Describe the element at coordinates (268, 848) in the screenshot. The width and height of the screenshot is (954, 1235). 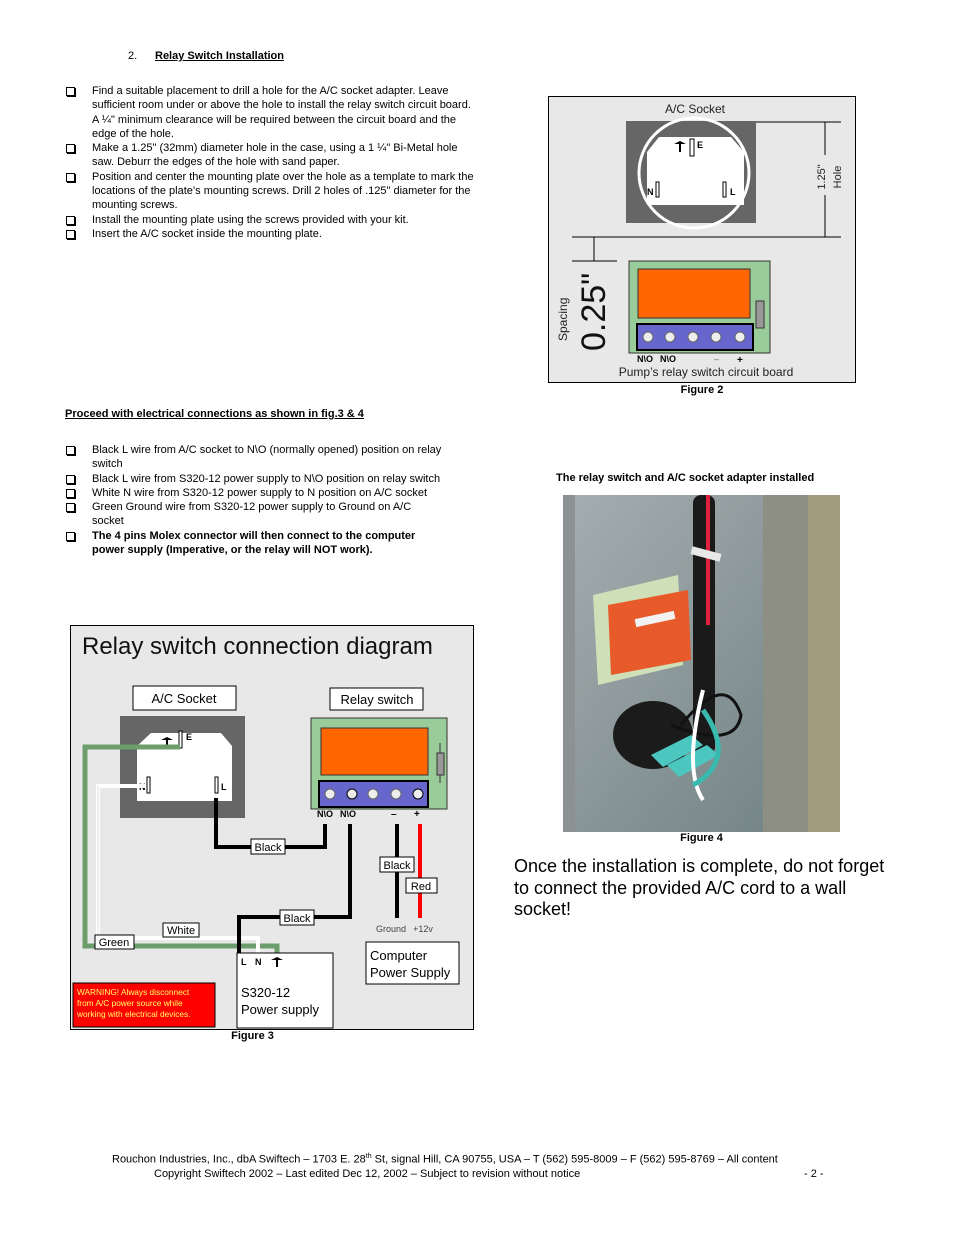
I see `wire-label-black-1: Black` at that location.